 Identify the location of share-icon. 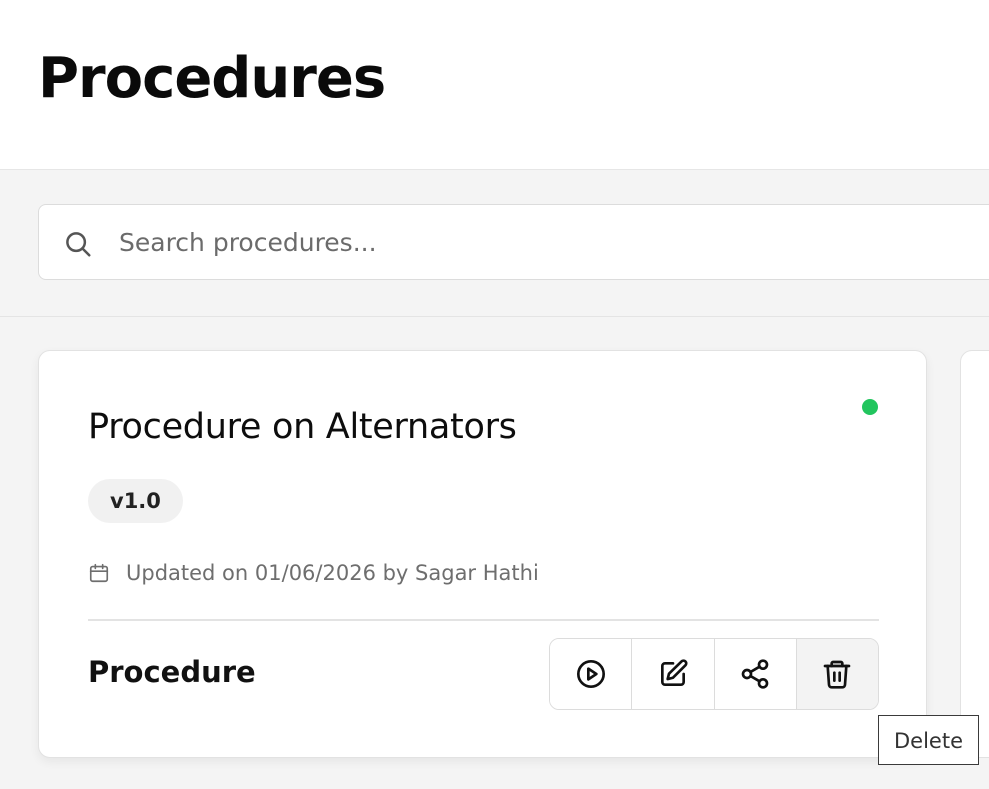
(755, 674).